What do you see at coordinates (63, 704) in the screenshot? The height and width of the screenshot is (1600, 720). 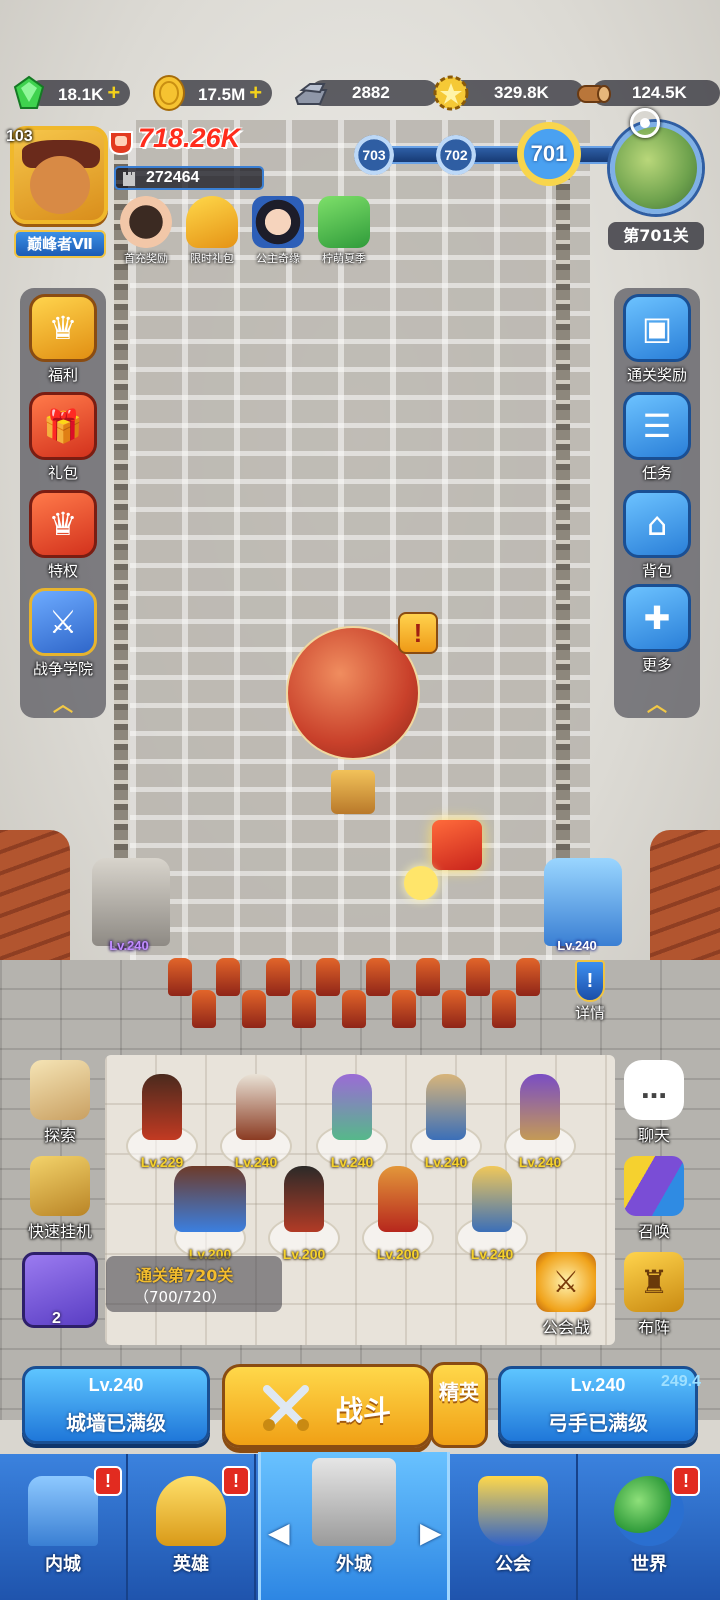 I see `left-collapse-arrow-icon: ︿` at bounding box center [63, 704].